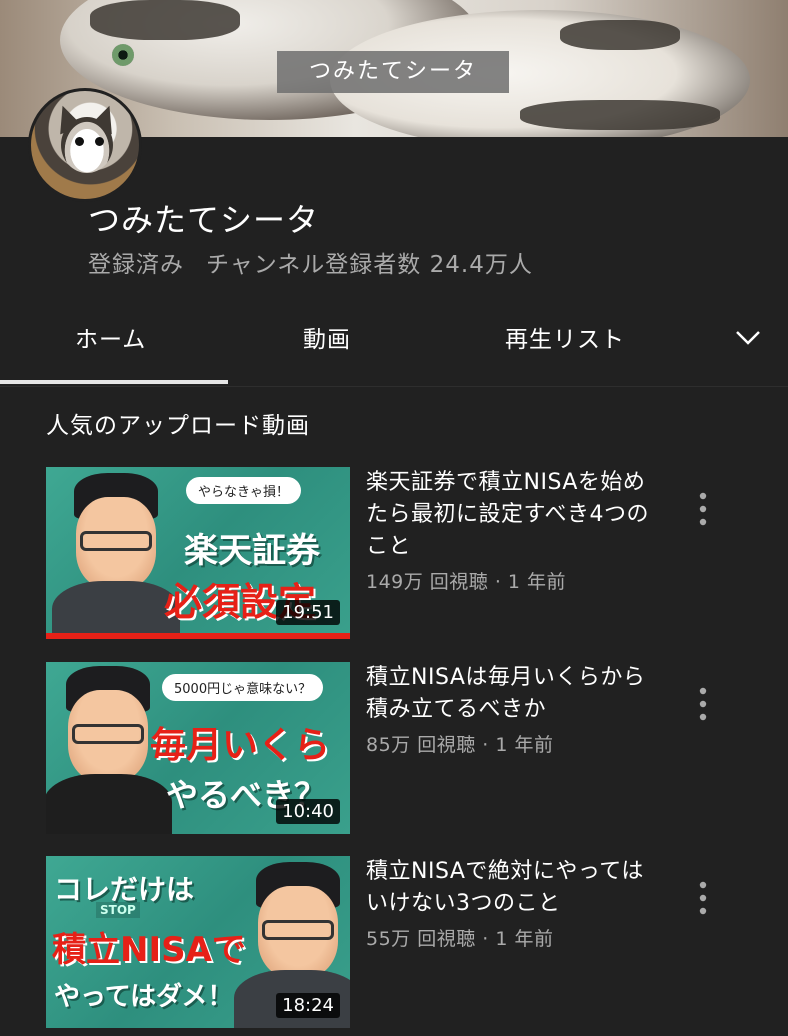 The width and height of the screenshot is (788, 1036). What do you see at coordinates (460, 939) in the screenshot?
I see `video-meta: 55万 回視聴 · 1 年前` at bounding box center [460, 939].